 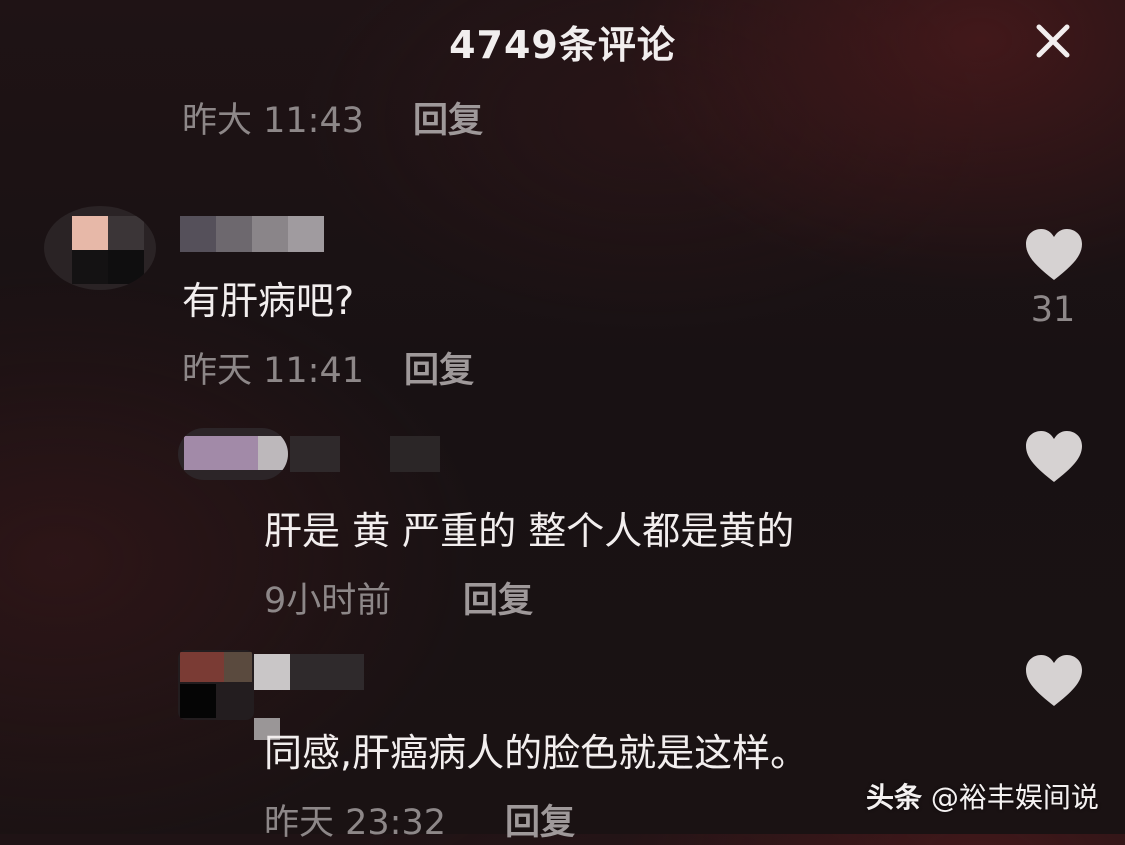 What do you see at coordinates (273, 121) in the screenshot?
I see `comment-time: 昨大 11:43` at bounding box center [273, 121].